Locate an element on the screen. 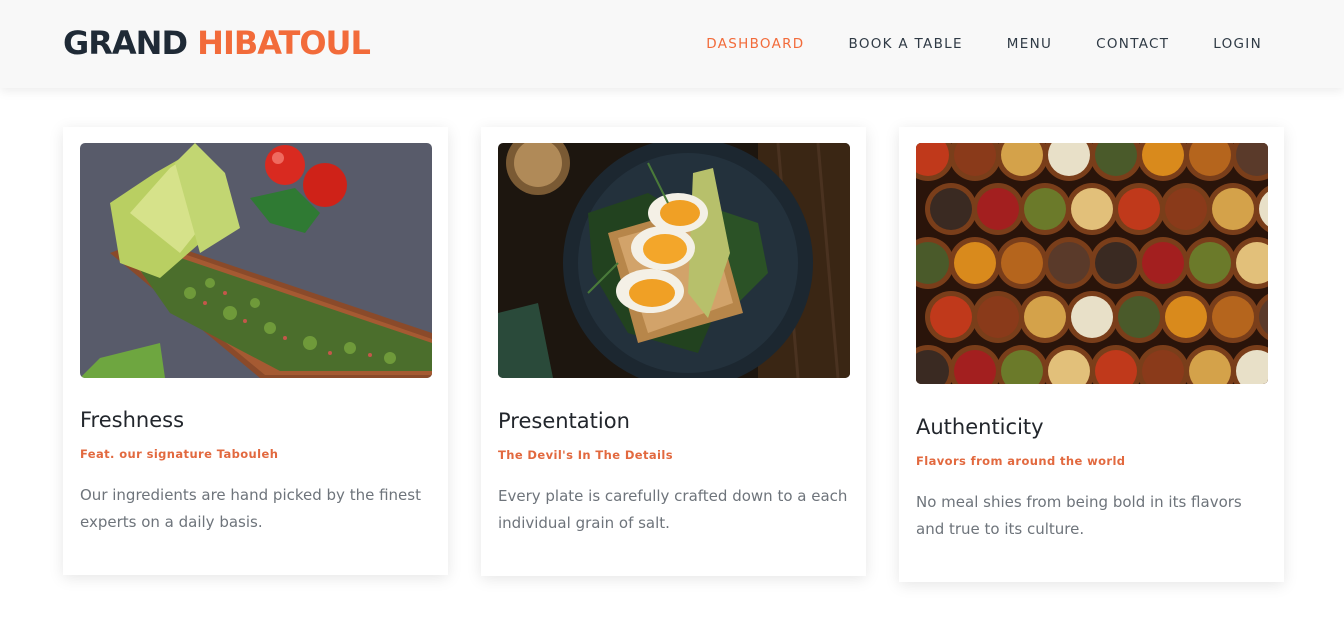 This screenshot has height=624, width=1344. nav-link-contact: CONTACT is located at coordinates (1132, 44).